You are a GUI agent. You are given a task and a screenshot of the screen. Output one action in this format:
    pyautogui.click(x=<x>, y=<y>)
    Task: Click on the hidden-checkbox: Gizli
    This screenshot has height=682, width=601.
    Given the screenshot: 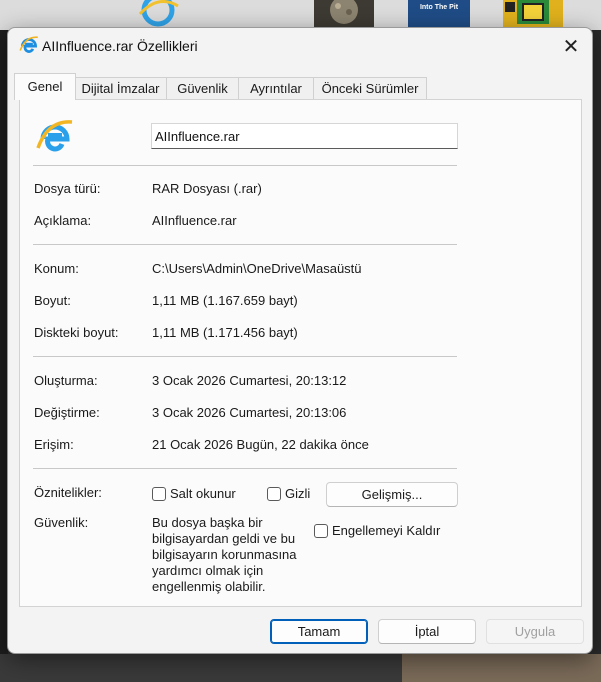 What is the action you would take?
    pyautogui.click(x=288, y=493)
    